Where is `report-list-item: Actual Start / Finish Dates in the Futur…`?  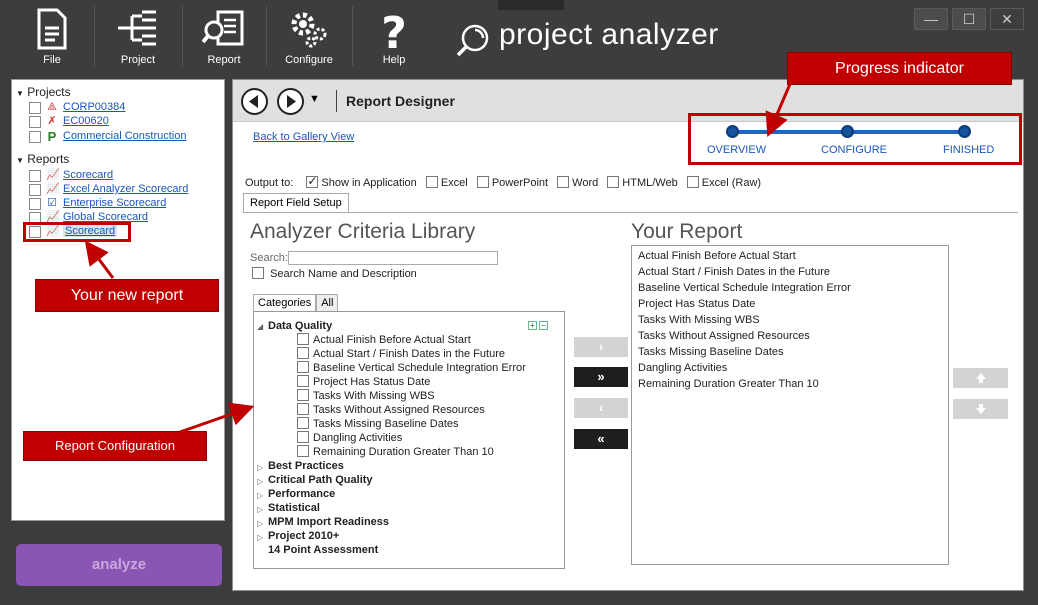
report-list-item: Actual Start / Finish Dates in the Futur… is located at coordinates (734, 272).